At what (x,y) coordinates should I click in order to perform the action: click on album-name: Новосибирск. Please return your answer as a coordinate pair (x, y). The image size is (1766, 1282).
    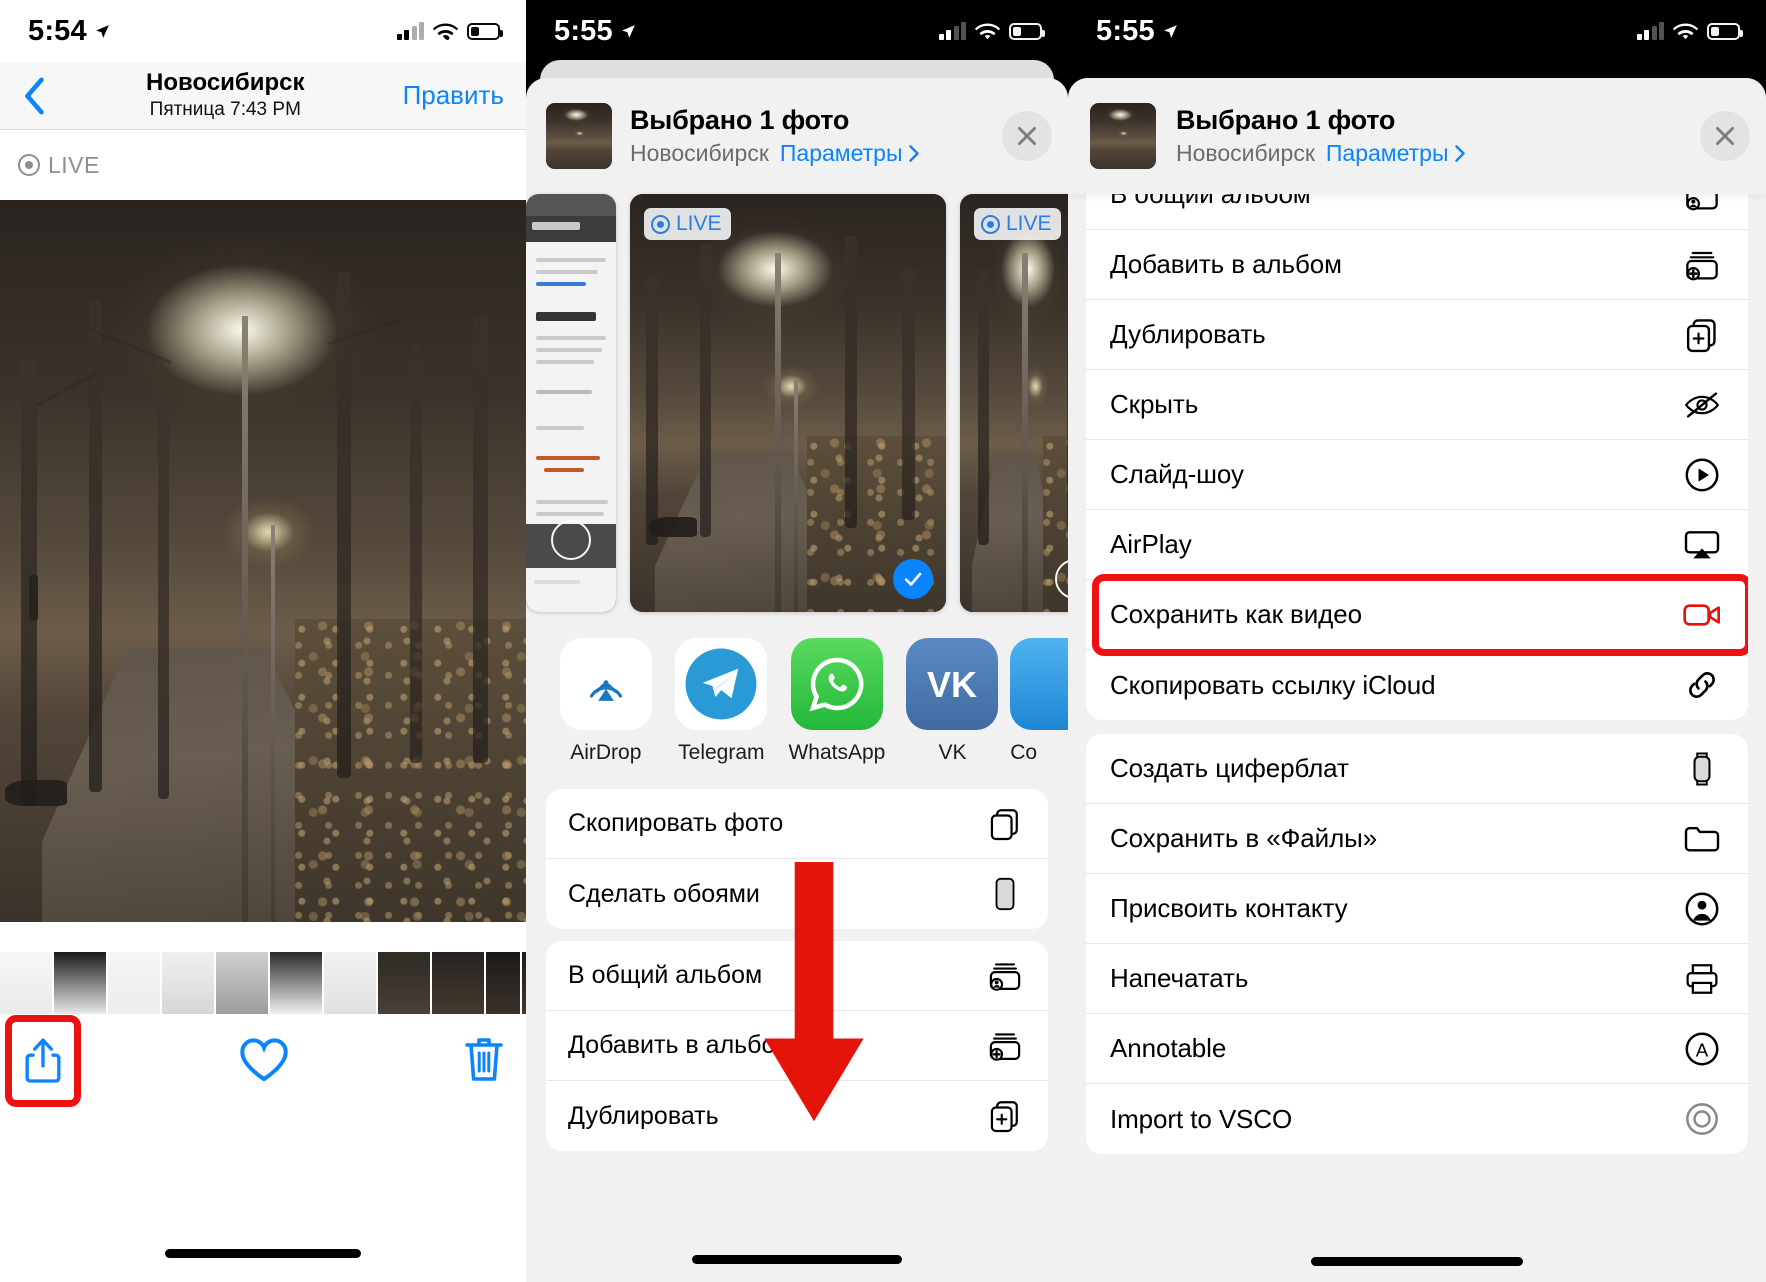
    Looking at the image, I should click on (699, 153).